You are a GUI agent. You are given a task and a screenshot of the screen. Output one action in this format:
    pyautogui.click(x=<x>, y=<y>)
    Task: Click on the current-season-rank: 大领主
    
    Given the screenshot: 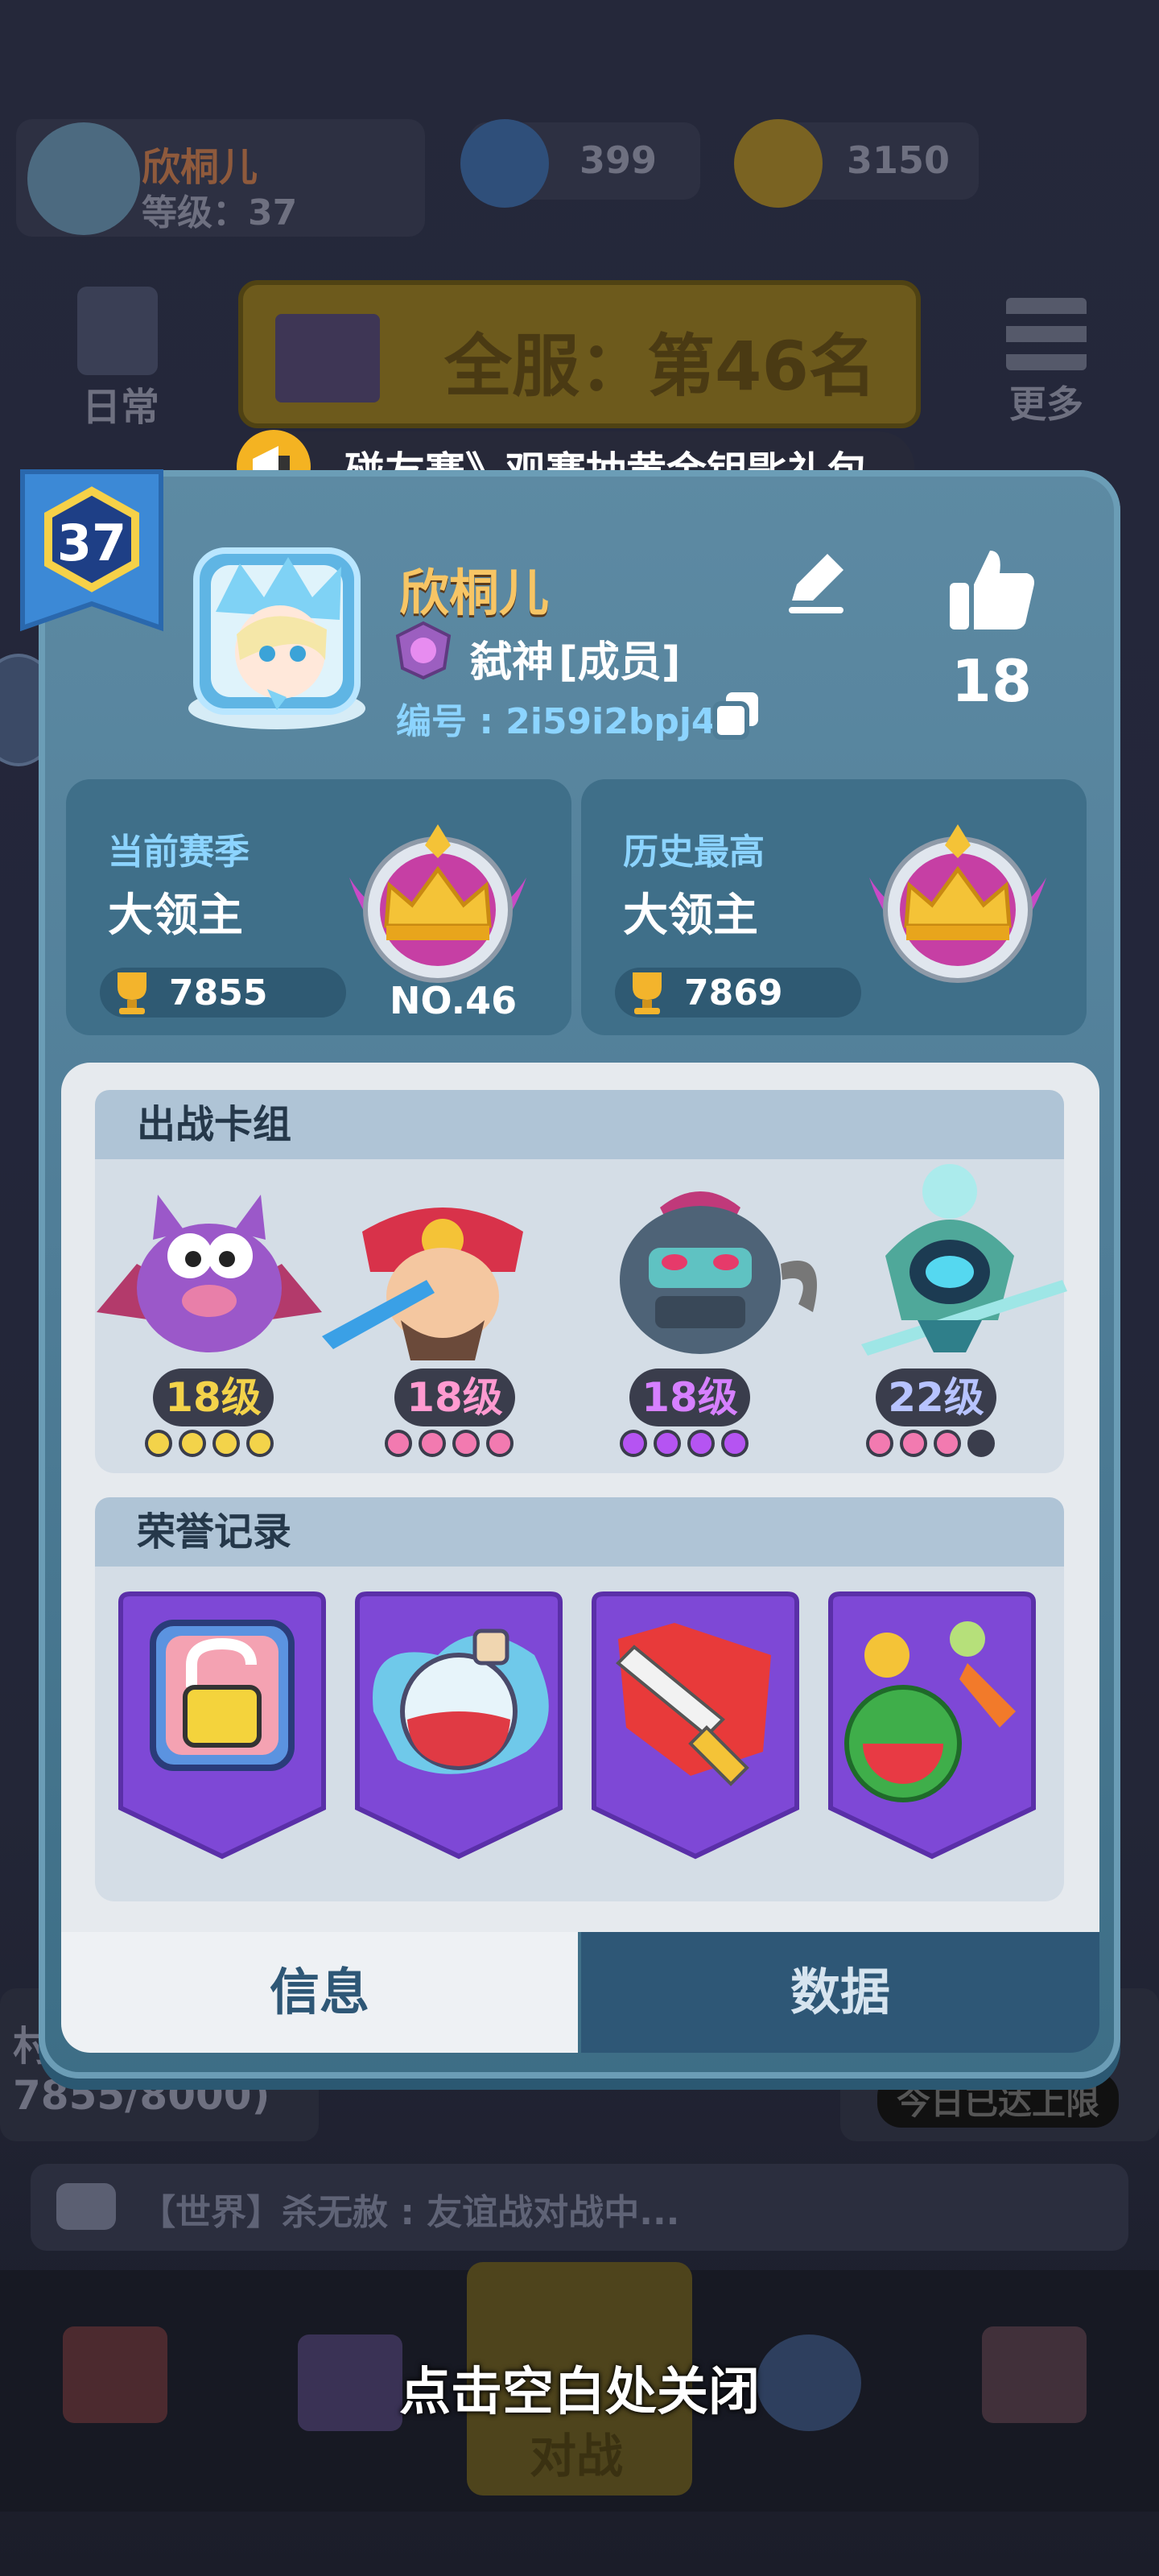 What is the action you would take?
    pyautogui.click(x=175, y=916)
    